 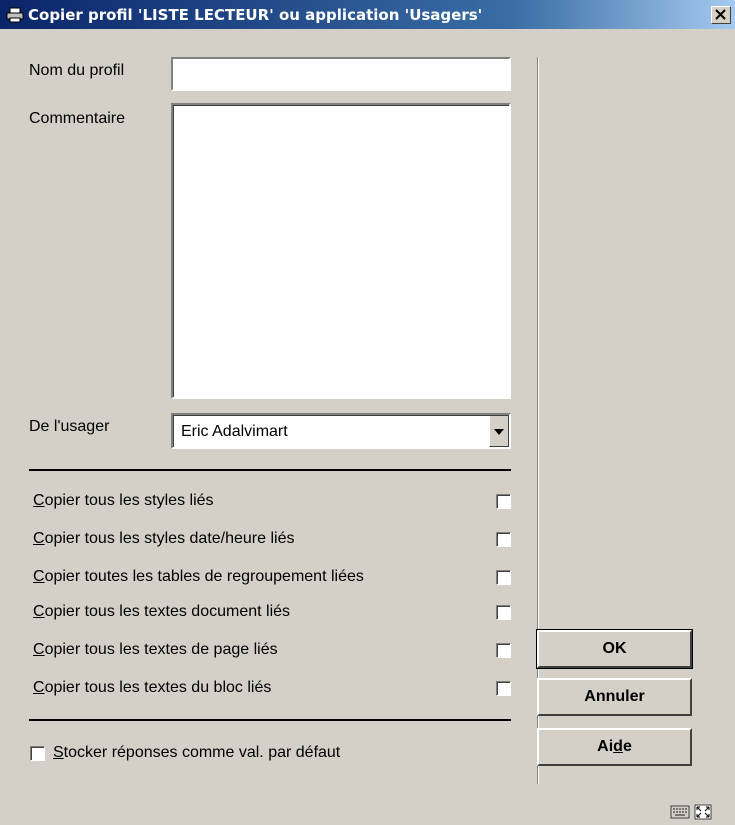 I want to click on option-checkbox-grouping-tables, so click(x=503, y=577).